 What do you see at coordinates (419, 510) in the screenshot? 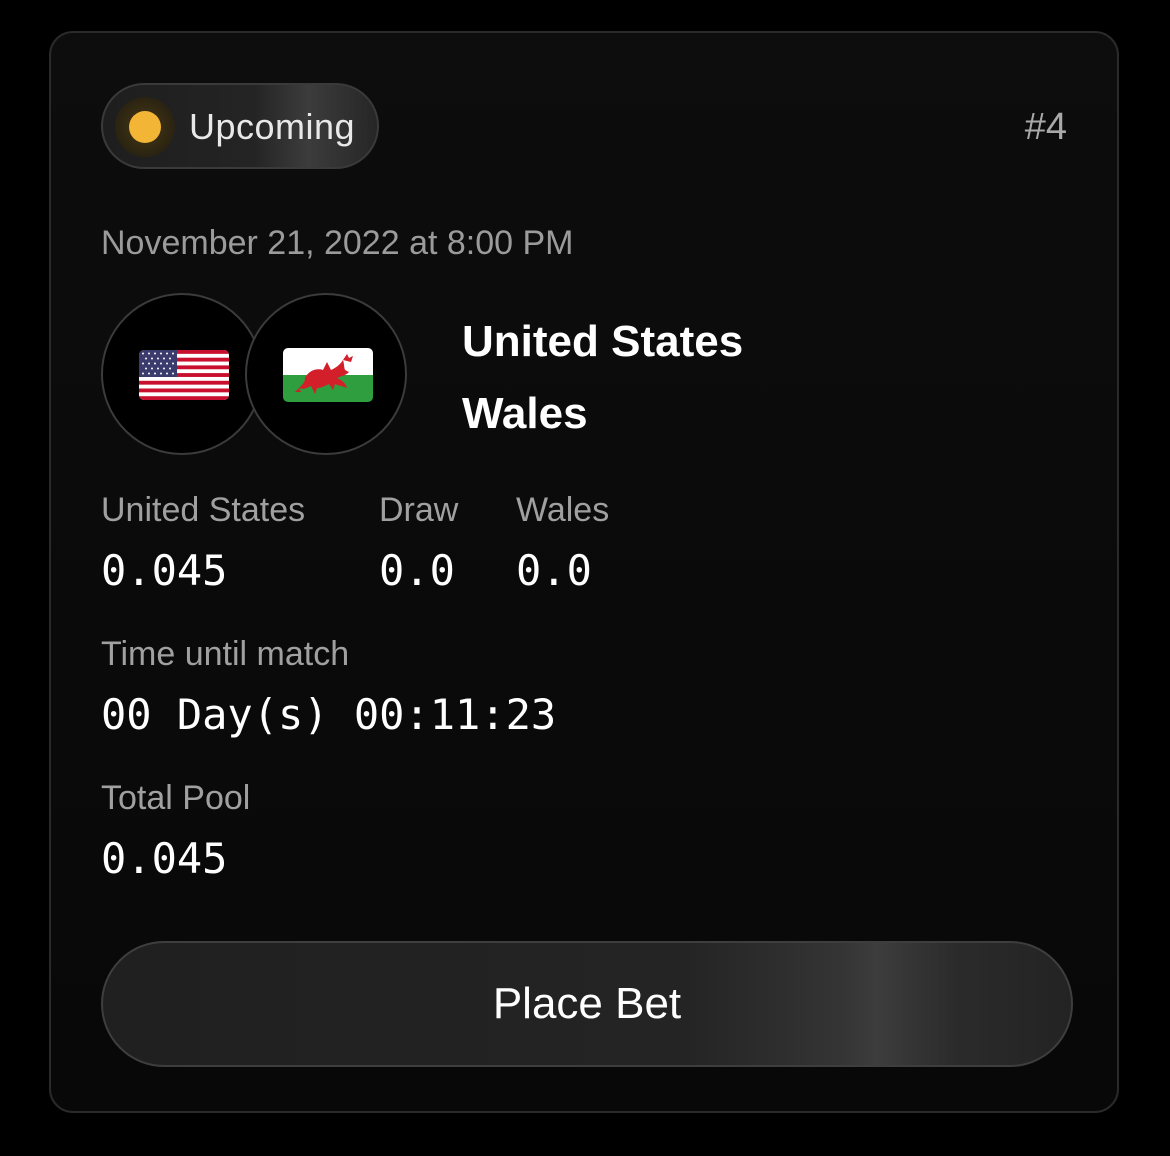
I see `draw-odds-label: Draw` at bounding box center [419, 510].